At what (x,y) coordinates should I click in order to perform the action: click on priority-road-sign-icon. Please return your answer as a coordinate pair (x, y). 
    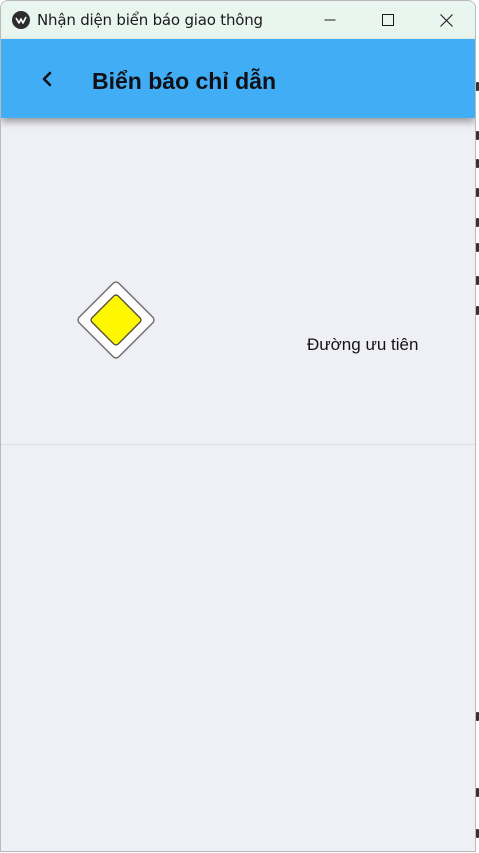
    Looking at the image, I should click on (116, 322).